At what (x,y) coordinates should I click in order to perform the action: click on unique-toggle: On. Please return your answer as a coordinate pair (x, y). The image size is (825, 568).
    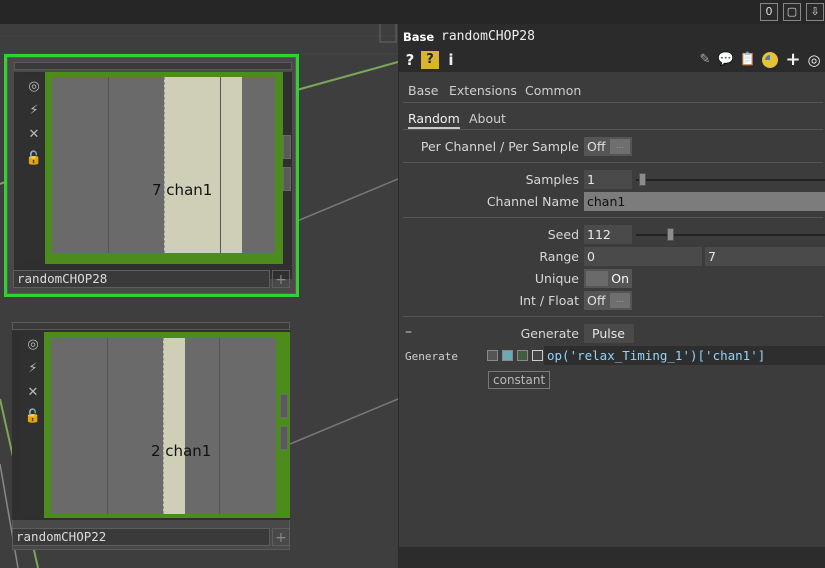
    Looking at the image, I should click on (608, 278).